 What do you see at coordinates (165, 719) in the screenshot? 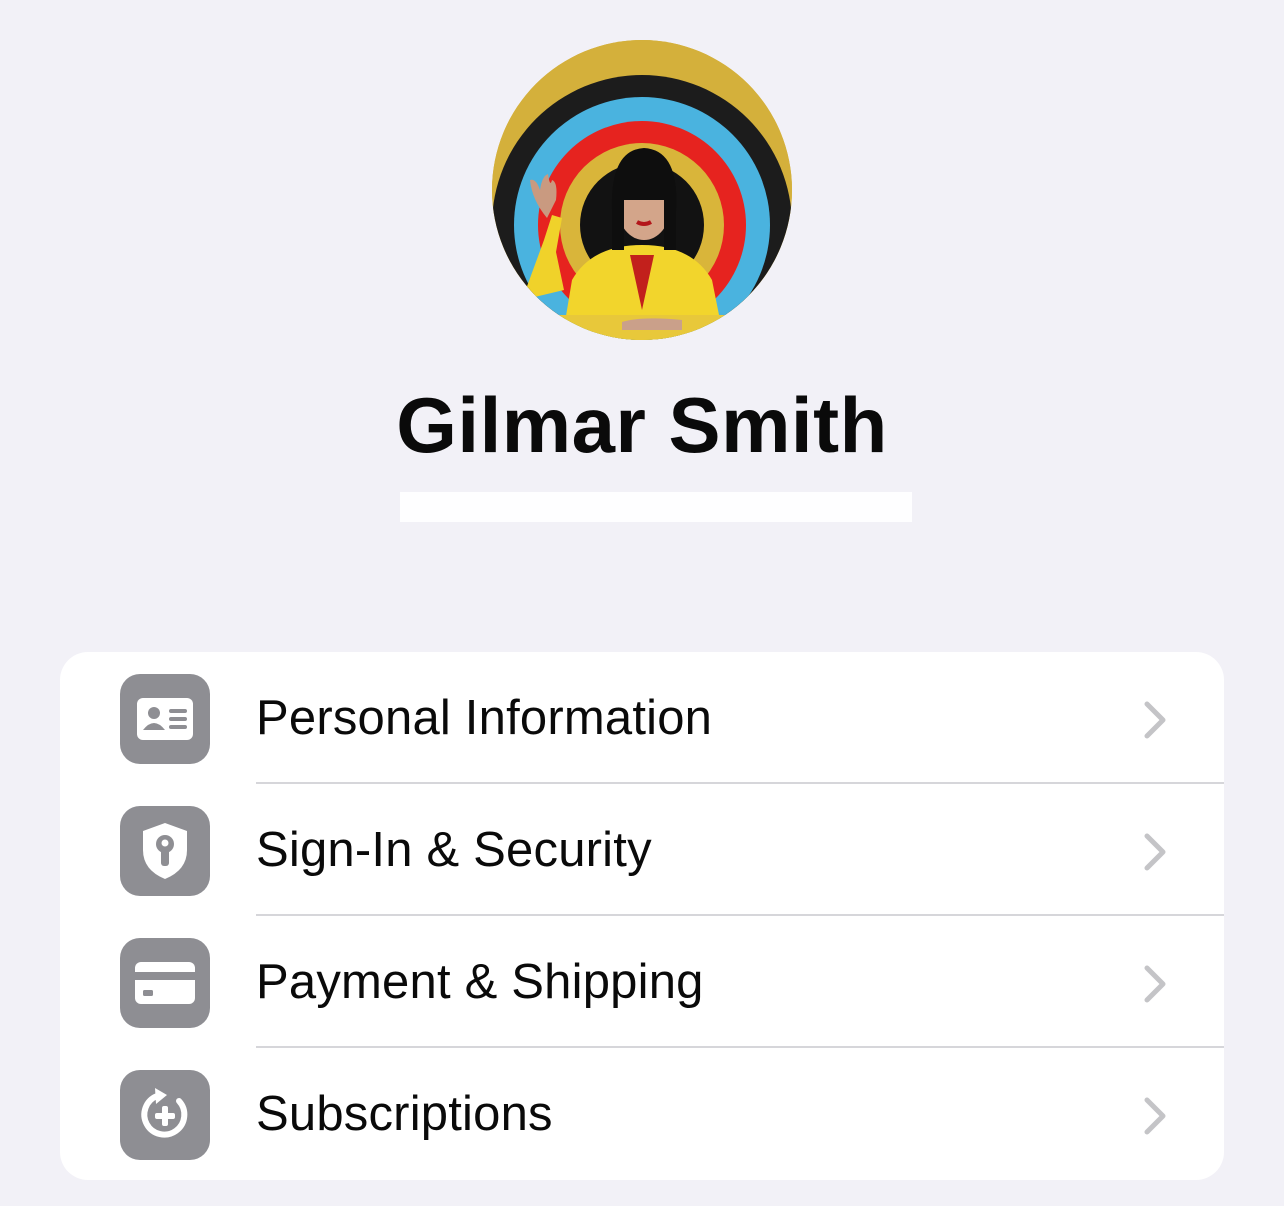
I see `contact-card-icon` at bounding box center [165, 719].